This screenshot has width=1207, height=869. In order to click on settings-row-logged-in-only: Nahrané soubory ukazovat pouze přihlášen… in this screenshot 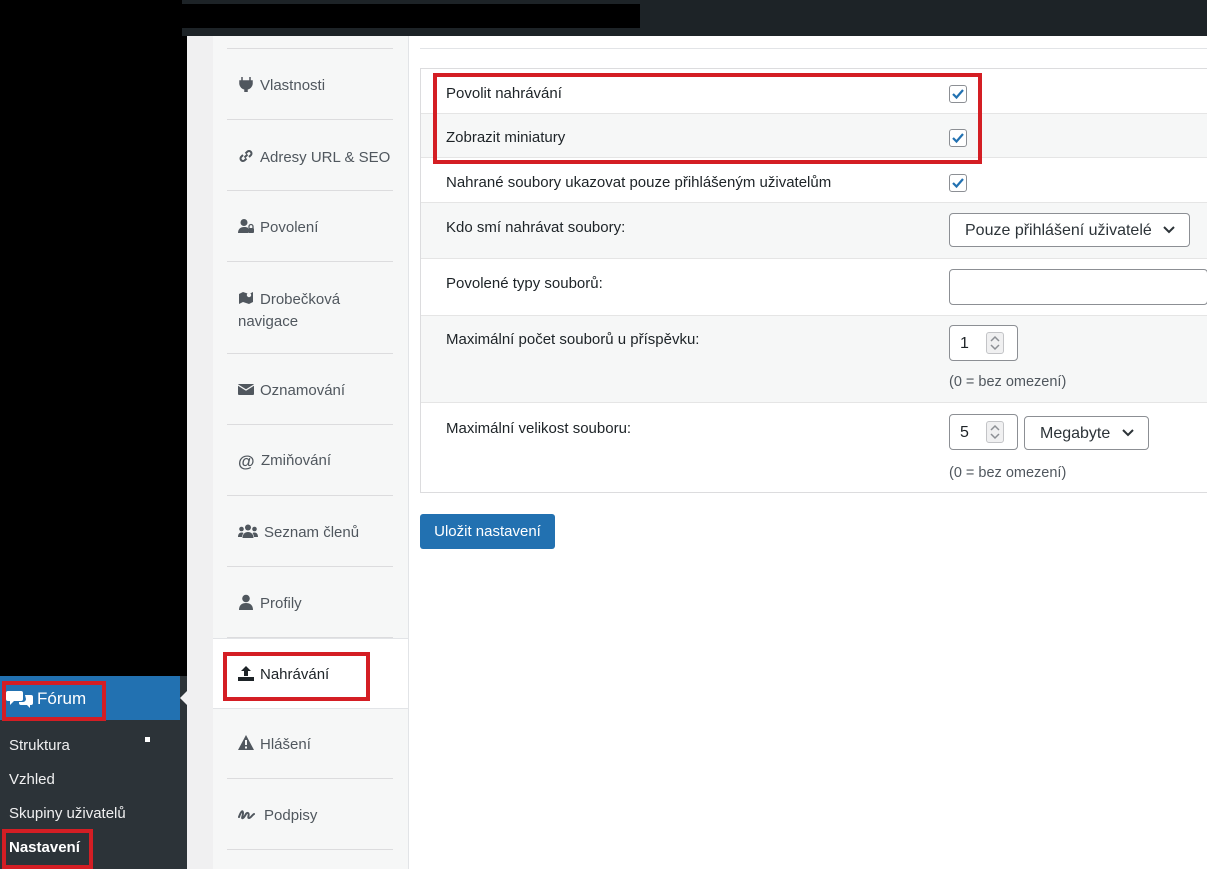, I will do `click(814, 180)`.